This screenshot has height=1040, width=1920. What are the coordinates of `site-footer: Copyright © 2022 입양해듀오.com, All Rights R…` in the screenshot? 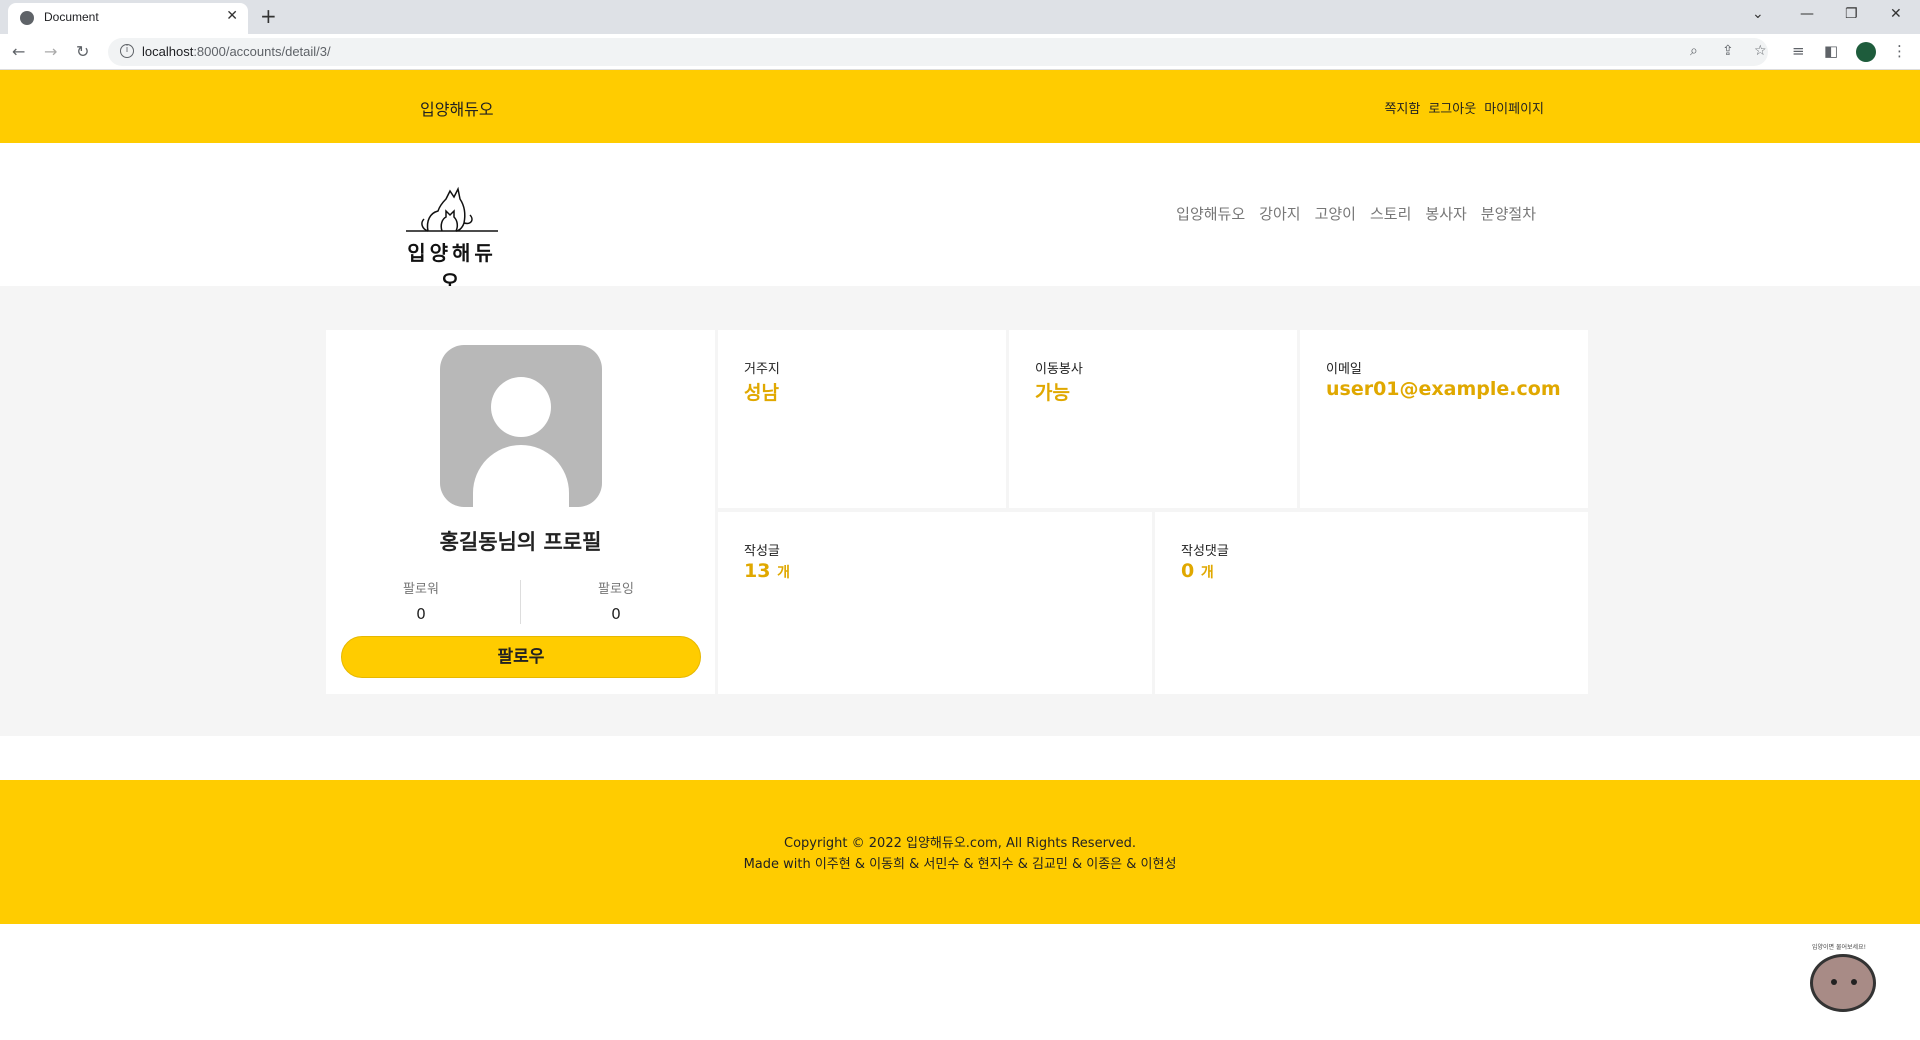 It's located at (960, 852).